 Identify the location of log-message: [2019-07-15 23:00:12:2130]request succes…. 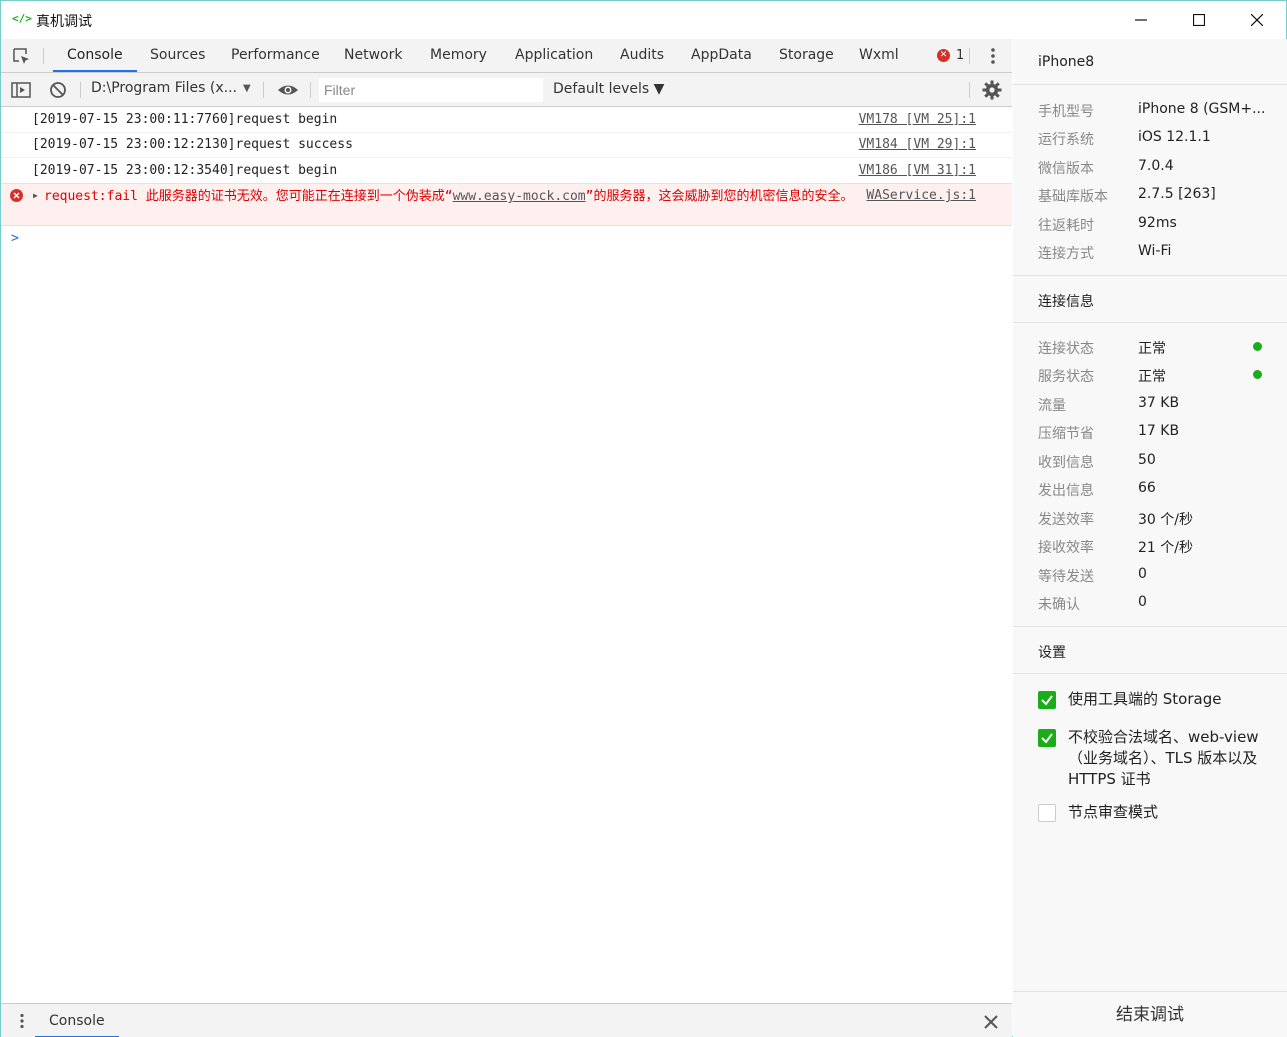
(192, 144).